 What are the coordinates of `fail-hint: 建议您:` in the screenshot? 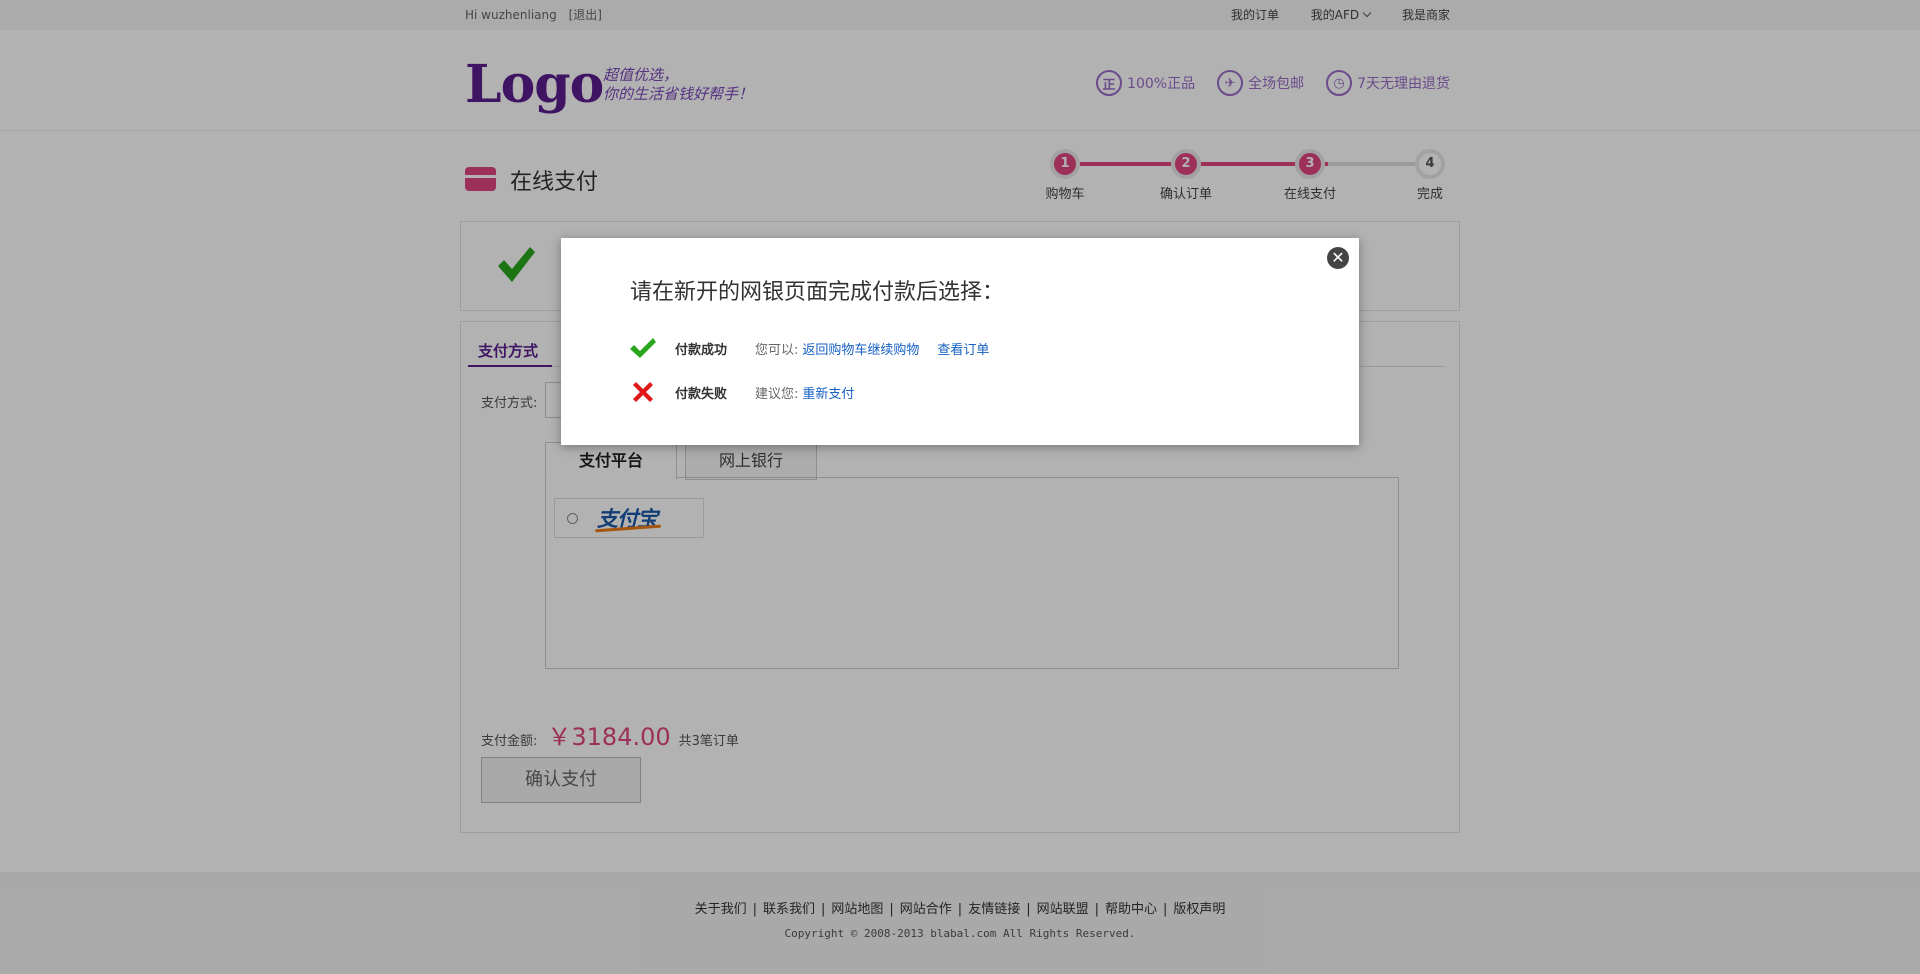 It's located at (777, 394).